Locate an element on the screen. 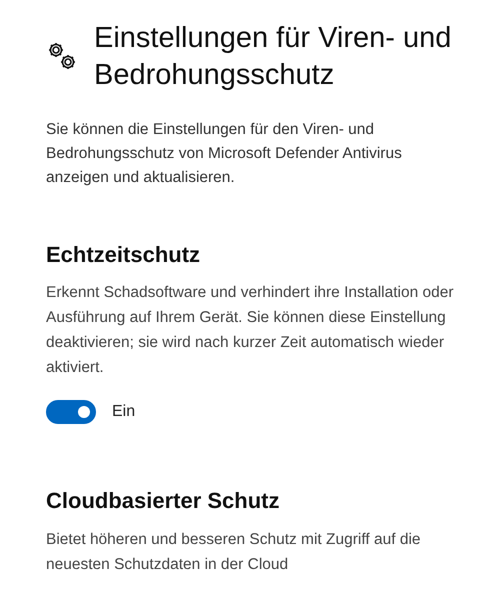  section-heading: Cloudbasierter Schutz is located at coordinates (163, 501).